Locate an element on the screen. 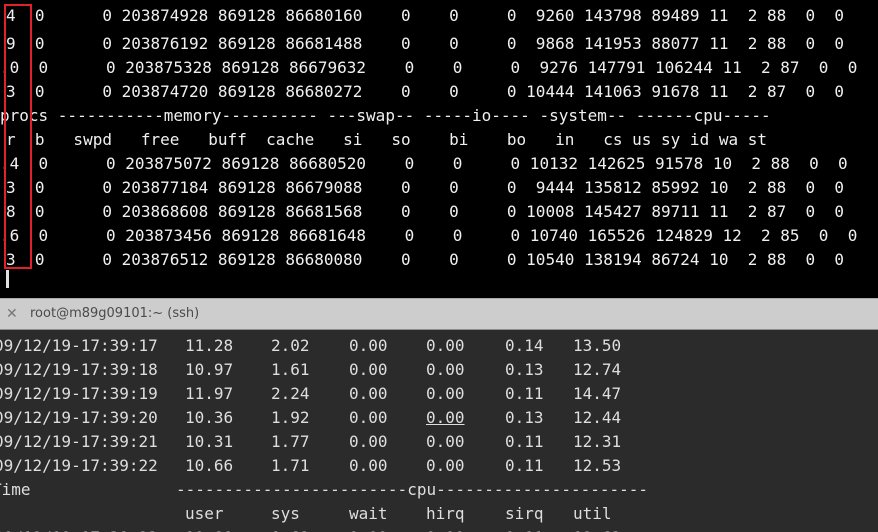 The image size is (878, 532). cell-sirq: 0.14 is located at coordinates (524, 346).